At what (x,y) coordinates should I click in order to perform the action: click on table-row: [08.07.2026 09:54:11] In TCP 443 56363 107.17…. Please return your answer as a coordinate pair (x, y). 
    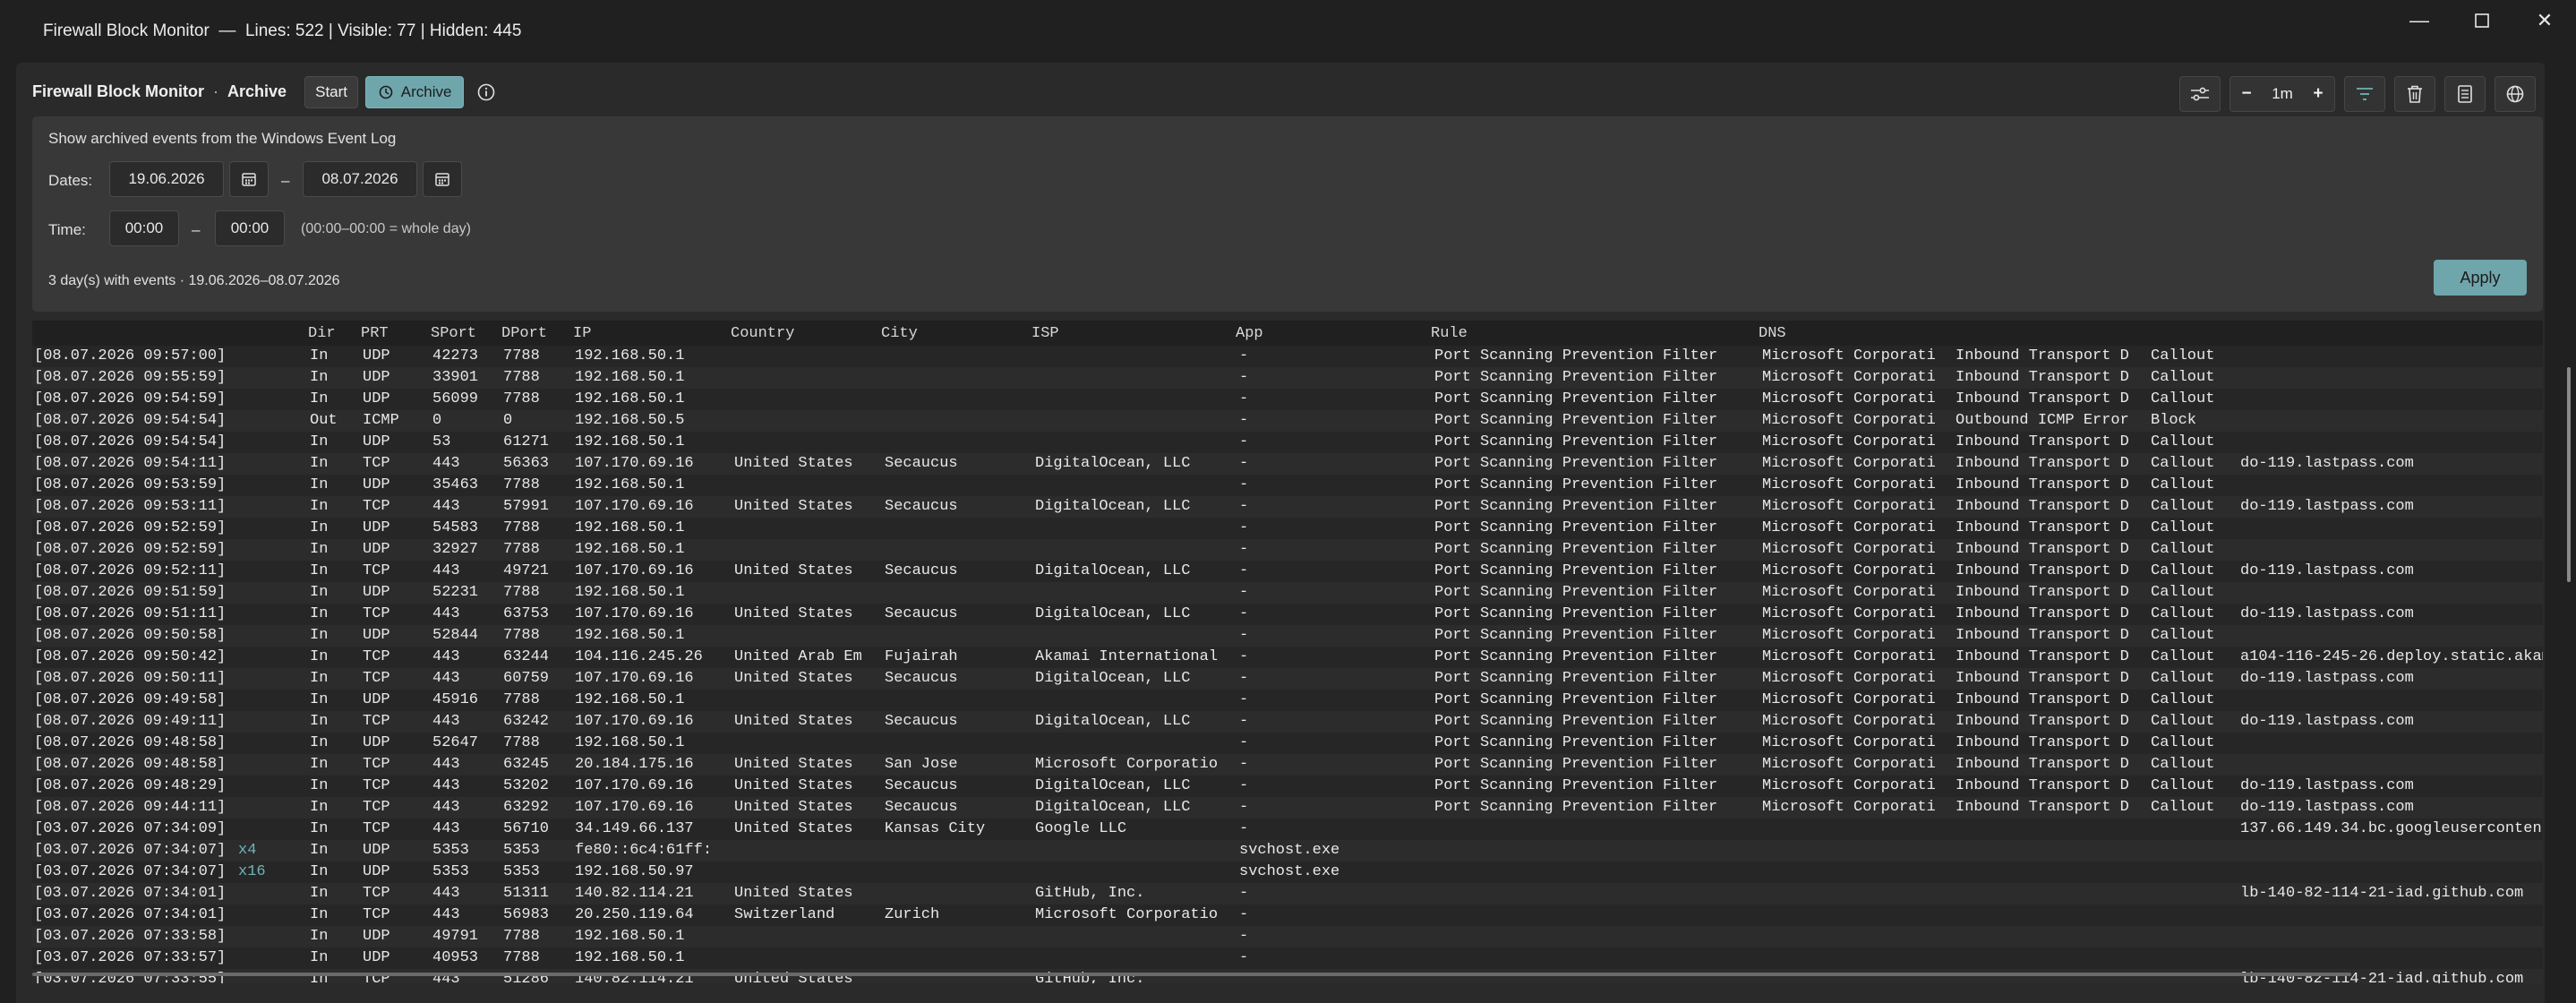
    Looking at the image, I should click on (1287, 464).